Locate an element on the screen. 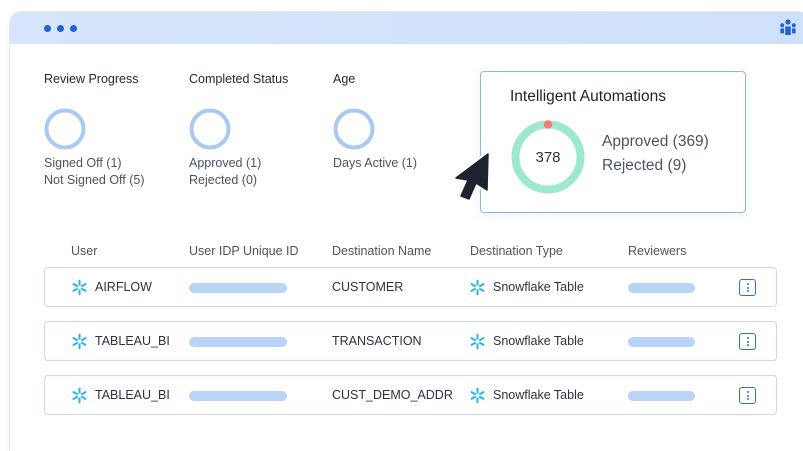  automations-title: Intelligent Automations is located at coordinates (588, 96).